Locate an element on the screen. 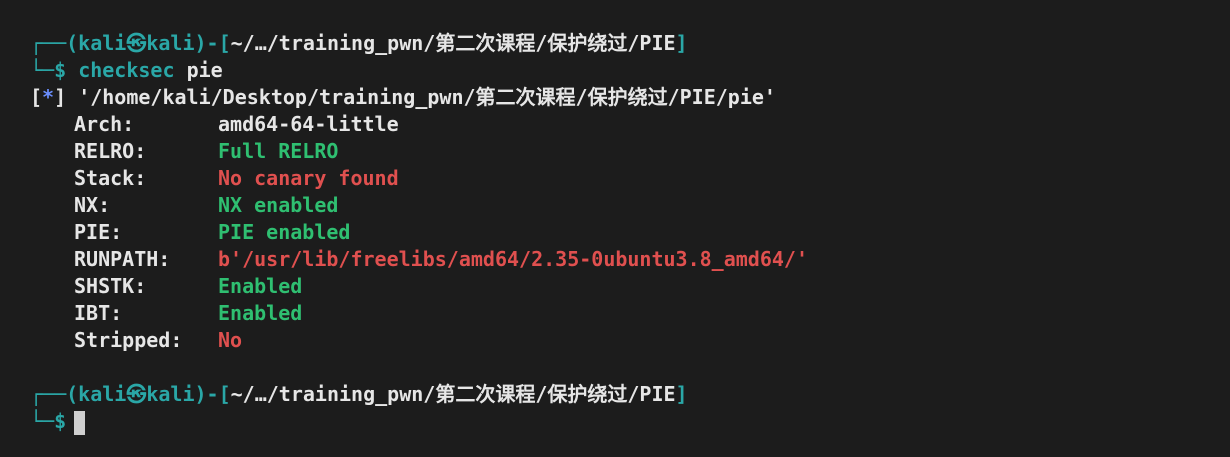 The image size is (1230, 457). row-key: NX: is located at coordinates (92, 205).